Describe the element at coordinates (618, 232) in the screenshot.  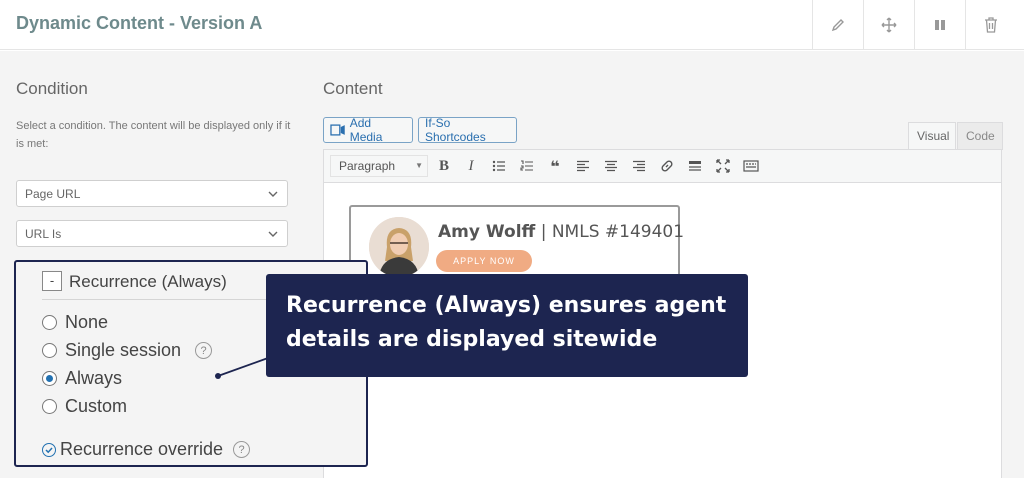
I see `agent-nmls: NMLS #149401` at that location.